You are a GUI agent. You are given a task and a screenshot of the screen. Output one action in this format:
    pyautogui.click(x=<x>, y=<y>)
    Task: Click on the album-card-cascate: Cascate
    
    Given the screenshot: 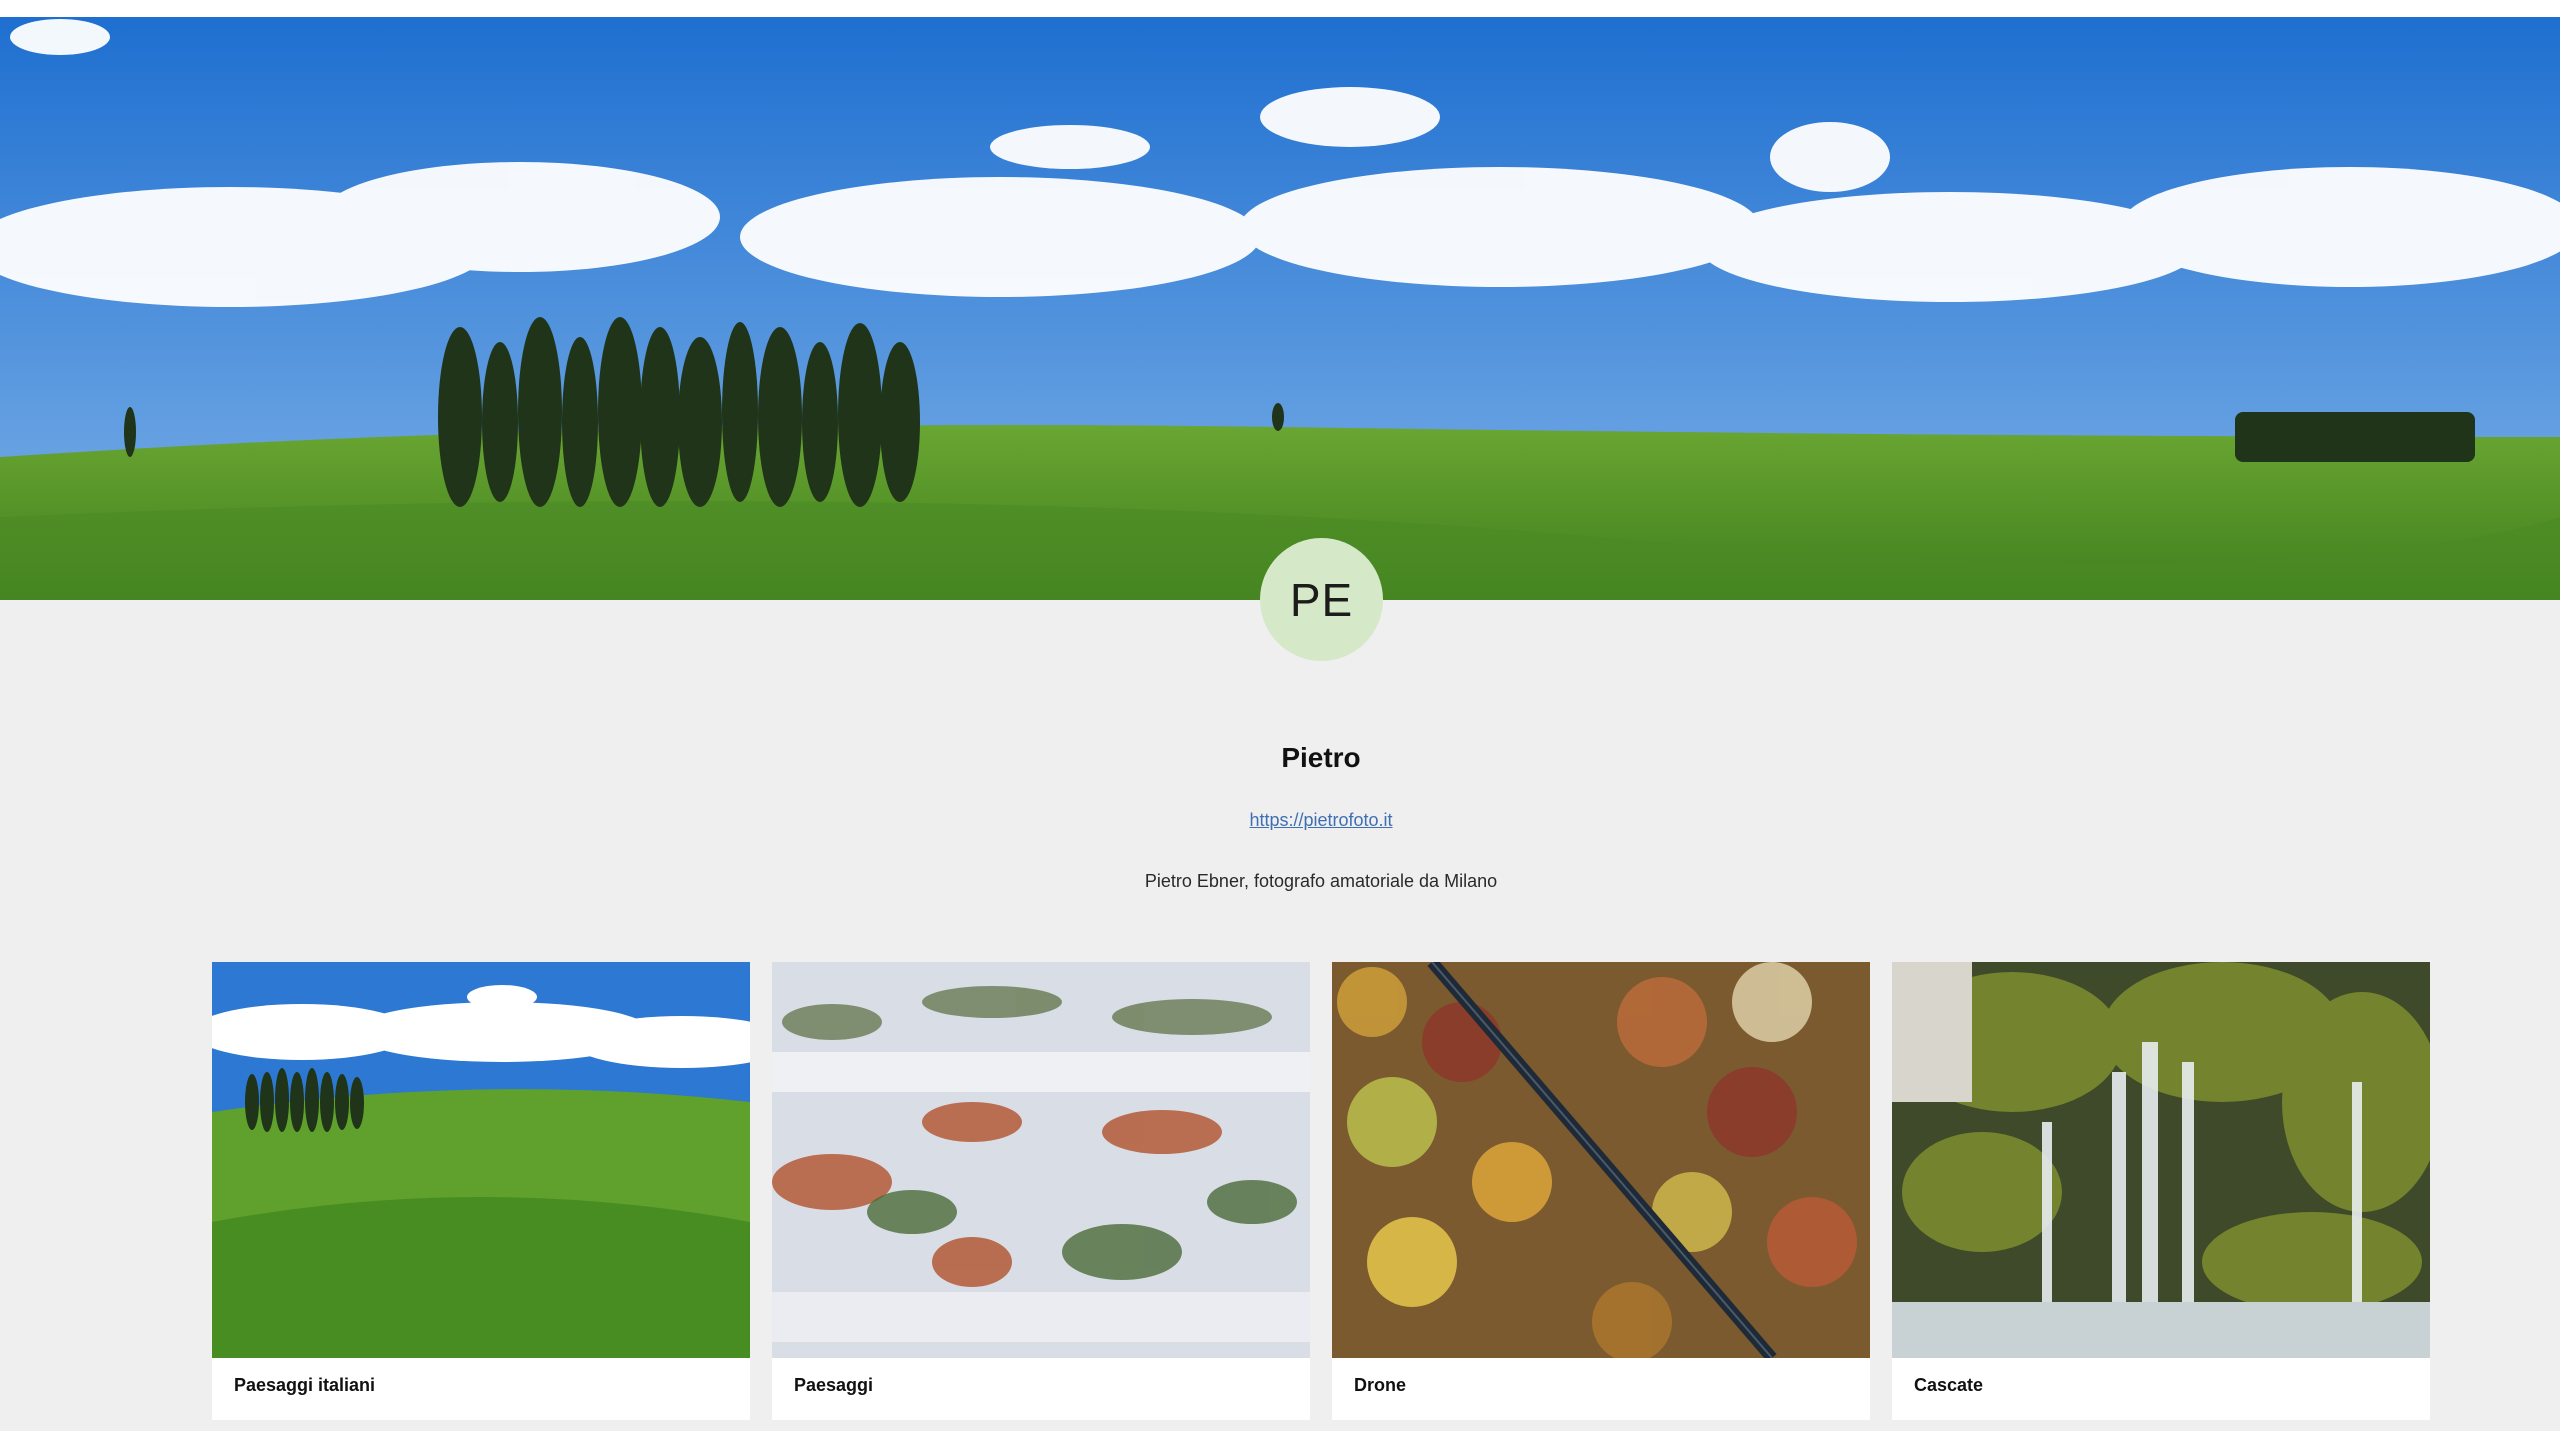 What is the action you would take?
    pyautogui.click(x=2161, y=1191)
    